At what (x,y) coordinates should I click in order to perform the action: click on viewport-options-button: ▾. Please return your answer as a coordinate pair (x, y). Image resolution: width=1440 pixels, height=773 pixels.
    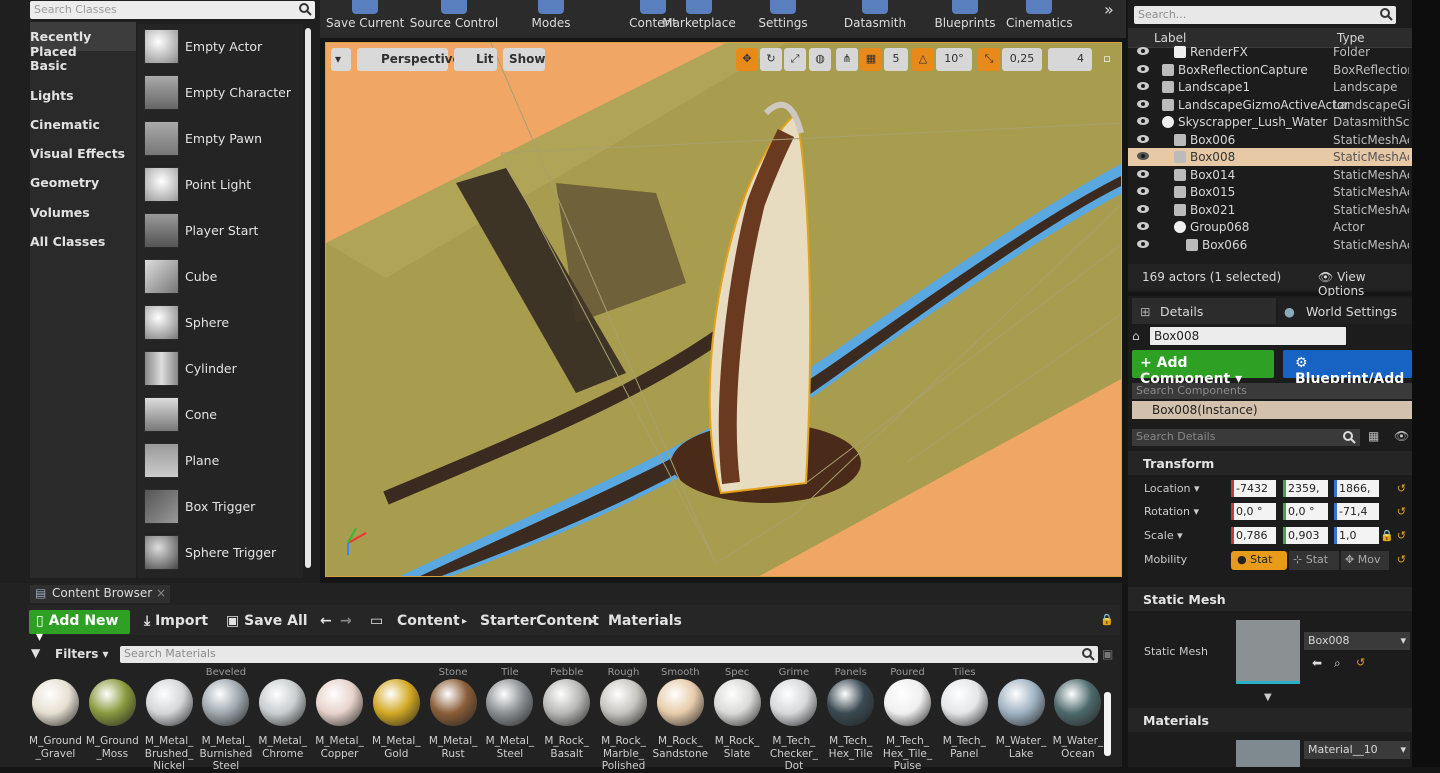
    Looking at the image, I should click on (341, 59).